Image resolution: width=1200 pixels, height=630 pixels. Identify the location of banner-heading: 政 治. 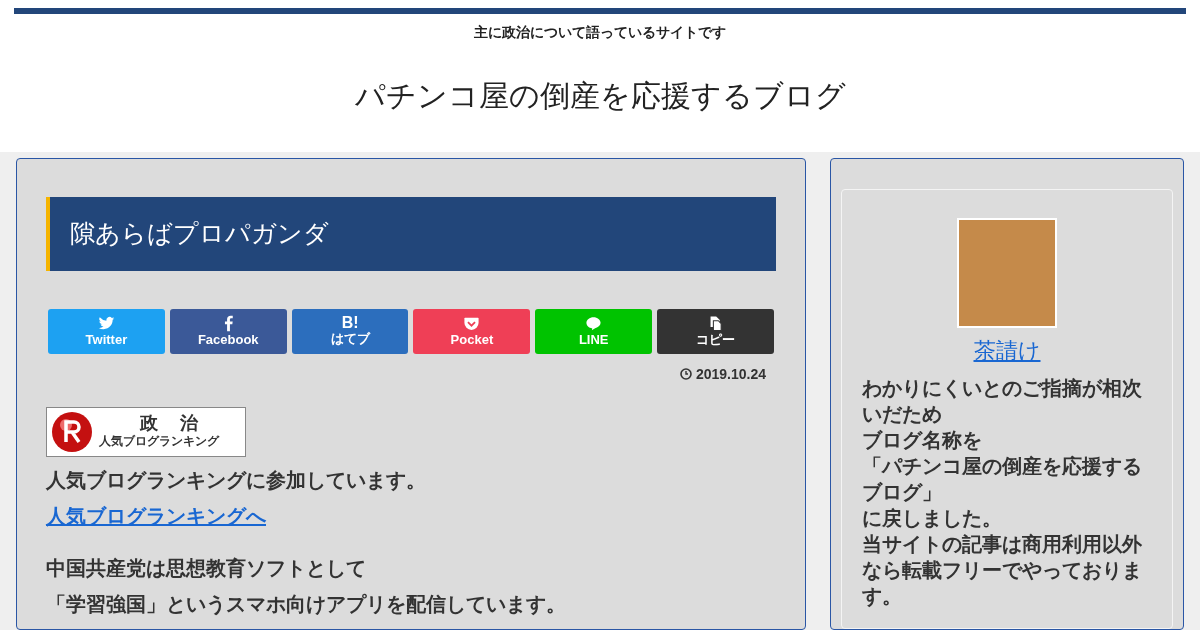
(170, 424).